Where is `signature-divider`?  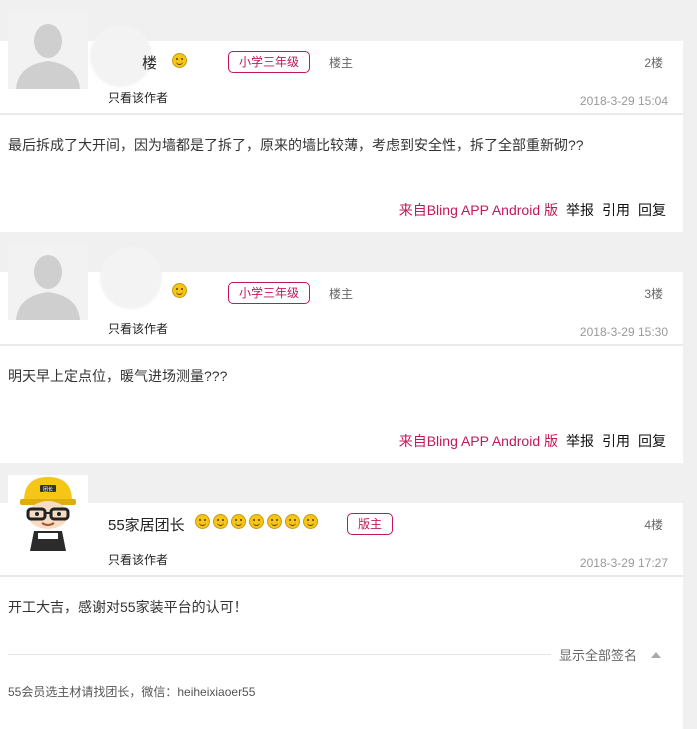
signature-divider is located at coordinates (279, 654).